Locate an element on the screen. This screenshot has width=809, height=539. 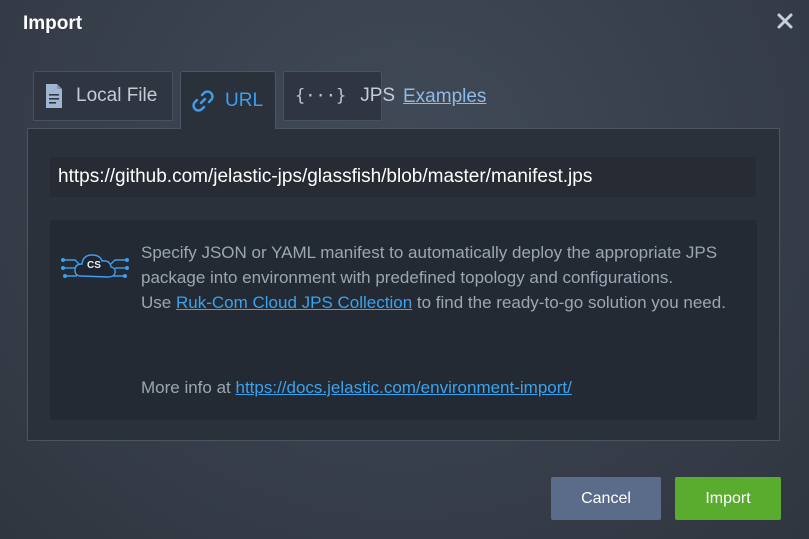
tab-jps: {···} JPS is located at coordinates (339, 96).